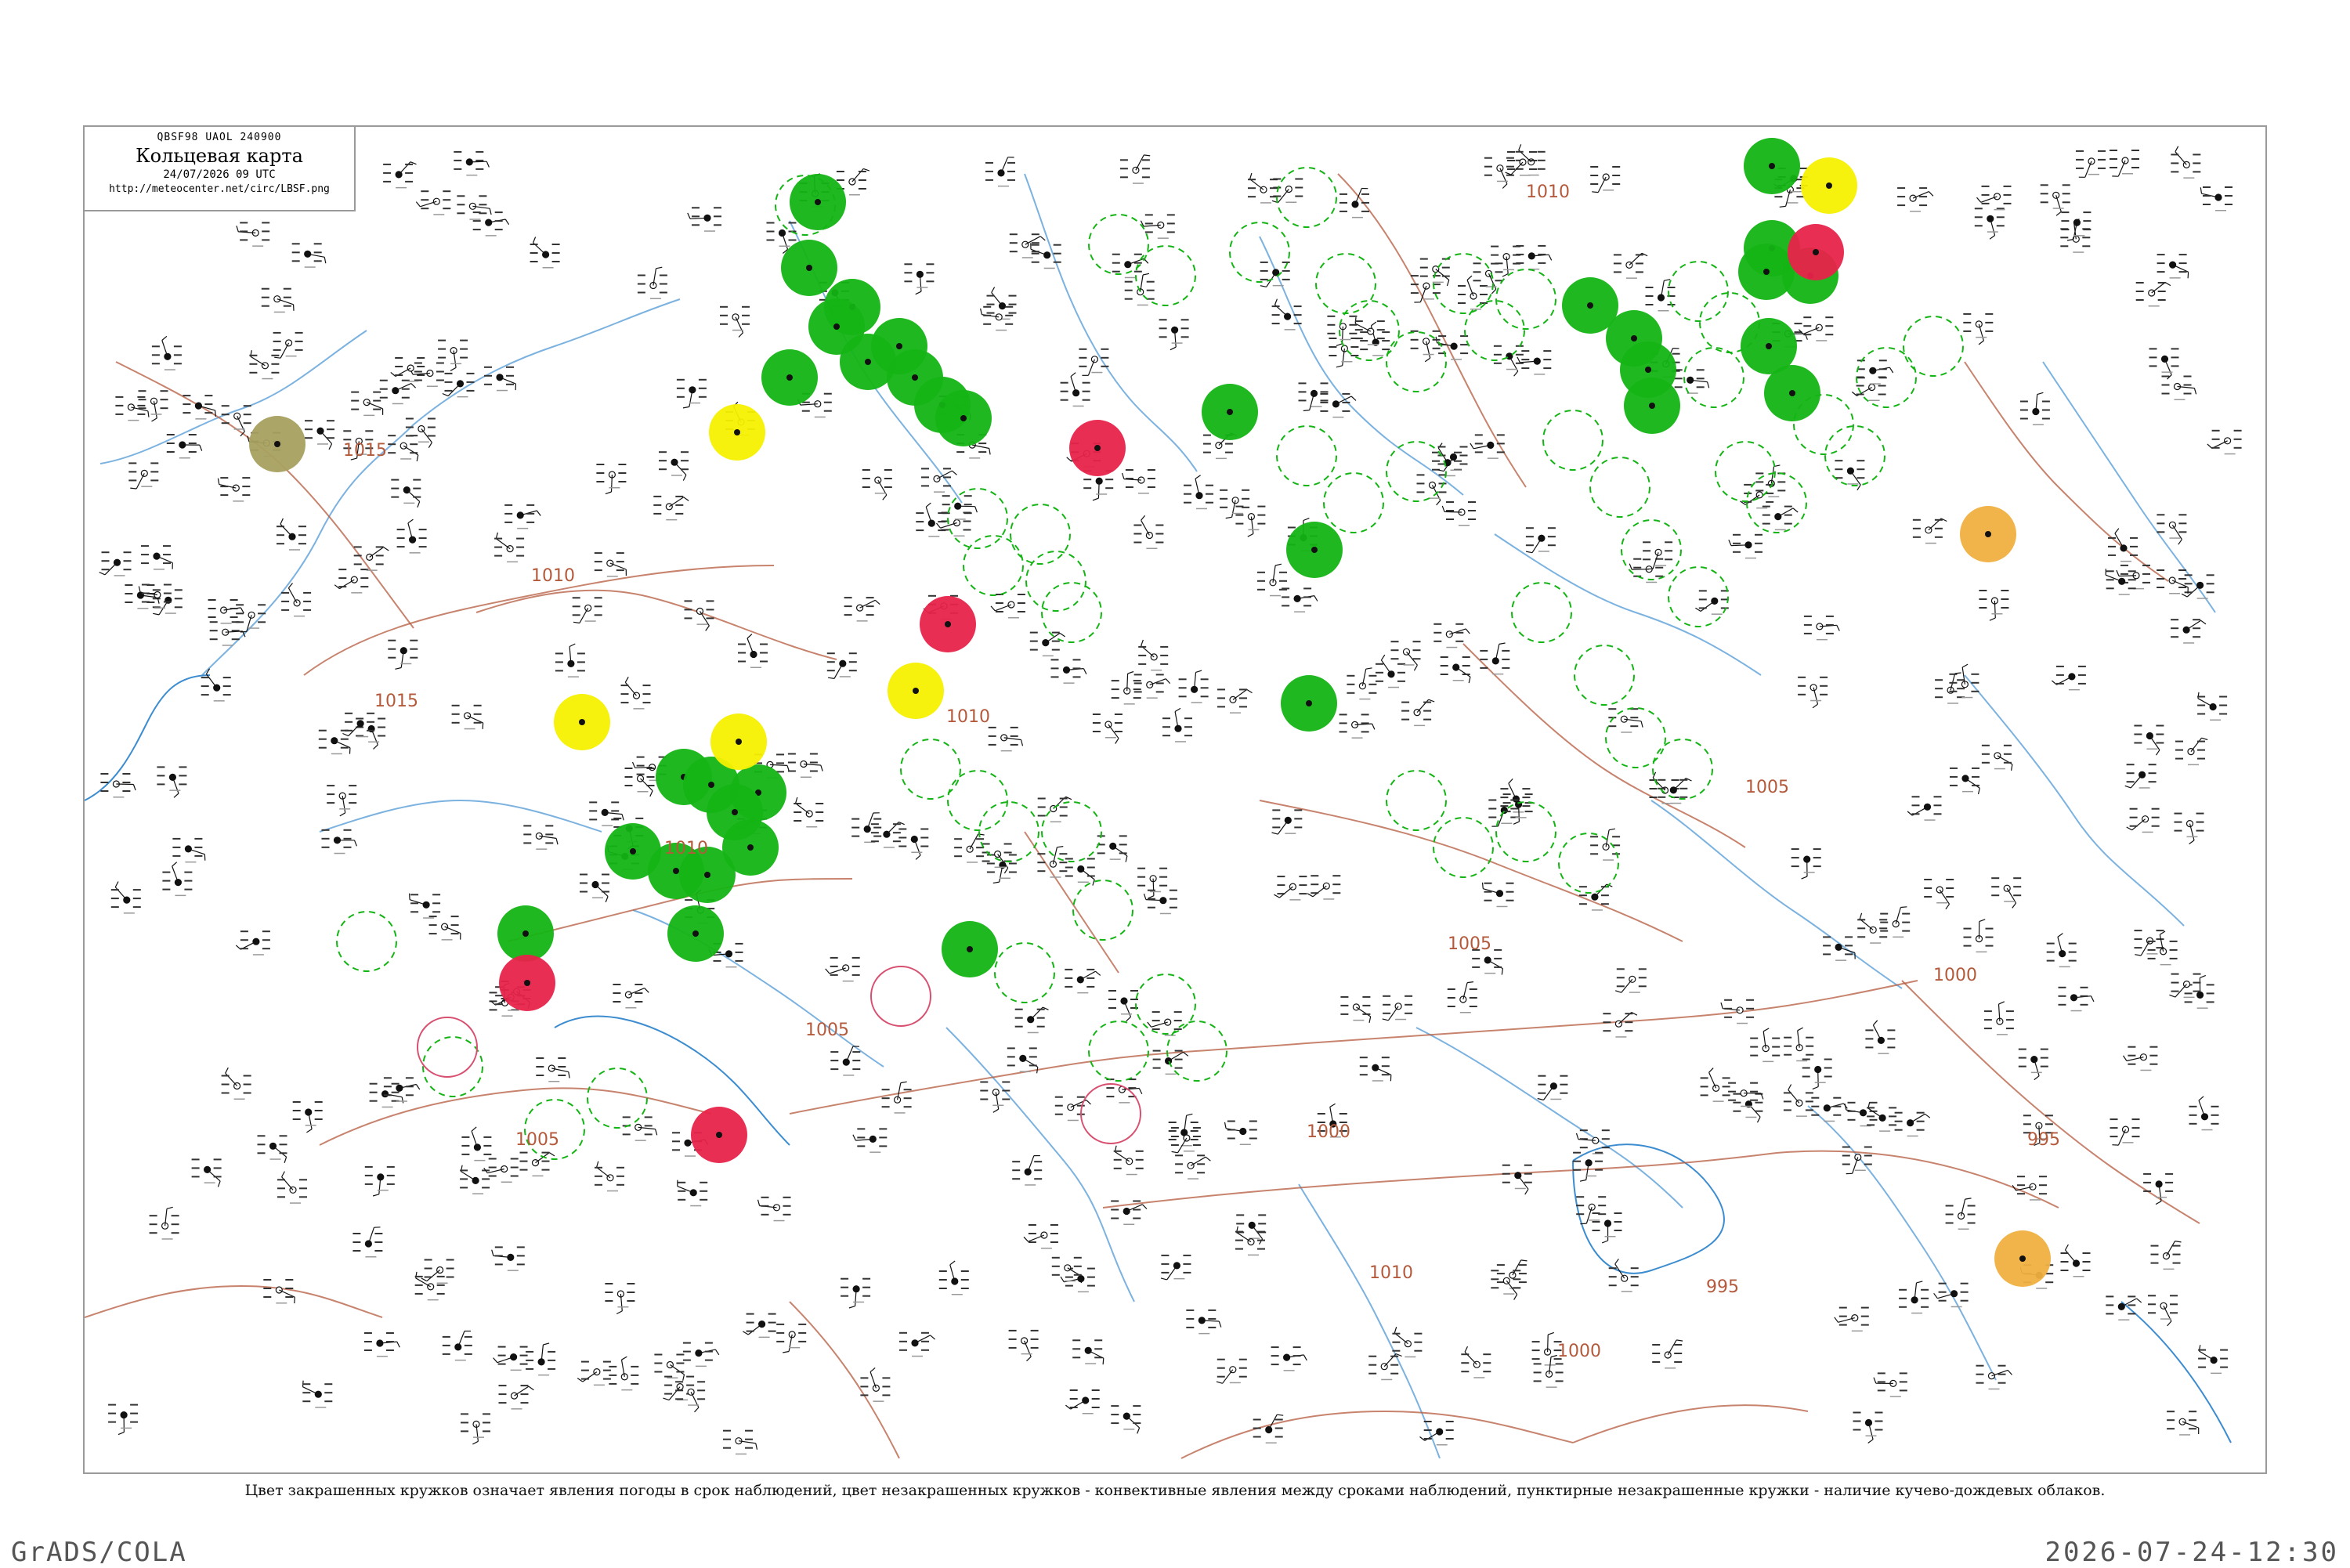  What do you see at coordinates (220, 189) in the screenshot?
I see `map-url-link: http://meteocenter.net/circ/LBSF.png` at bounding box center [220, 189].